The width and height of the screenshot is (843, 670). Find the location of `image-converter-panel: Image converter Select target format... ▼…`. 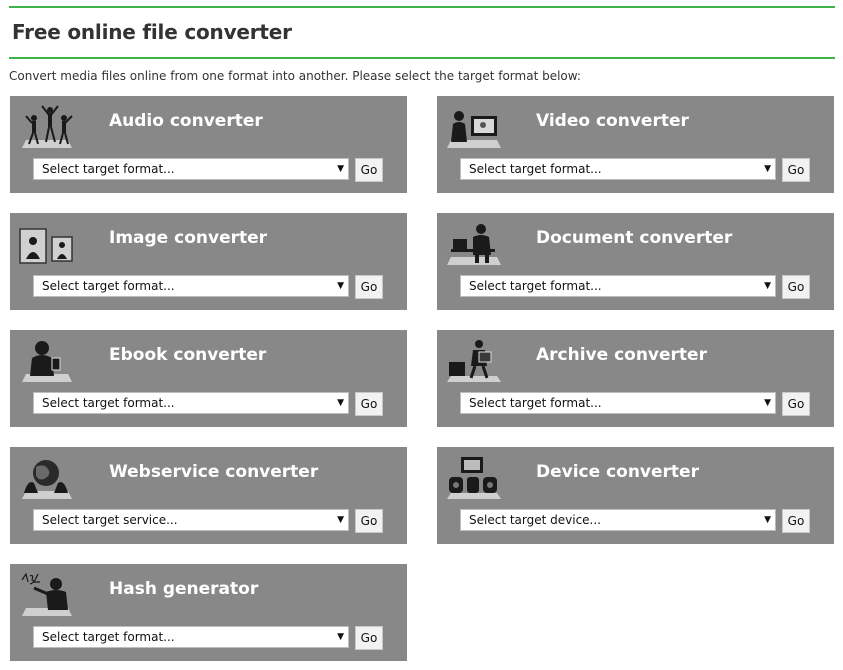

image-converter-panel: Image converter Select target format... ▼… is located at coordinates (208, 261).